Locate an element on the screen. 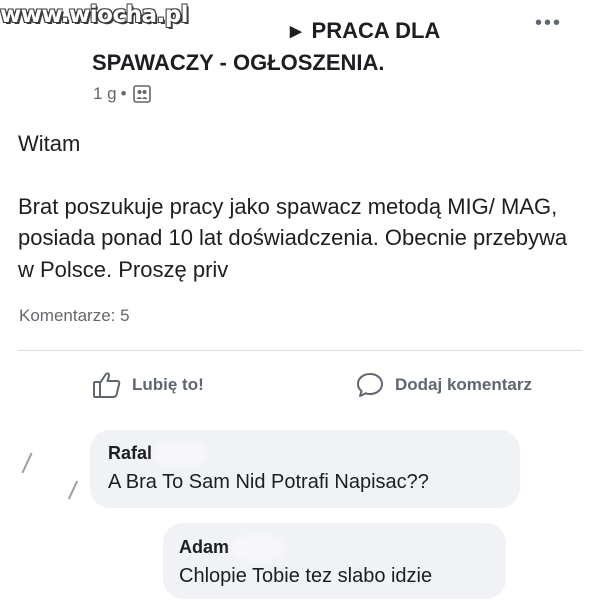  comment-bubble-icon is located at coordinates (370, 385).